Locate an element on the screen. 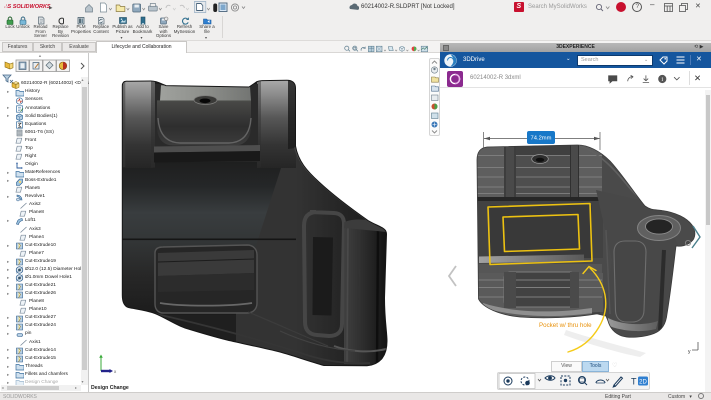 This screenshot has height=400, width=711. svg-text: T is located at coordinates (634, 382).